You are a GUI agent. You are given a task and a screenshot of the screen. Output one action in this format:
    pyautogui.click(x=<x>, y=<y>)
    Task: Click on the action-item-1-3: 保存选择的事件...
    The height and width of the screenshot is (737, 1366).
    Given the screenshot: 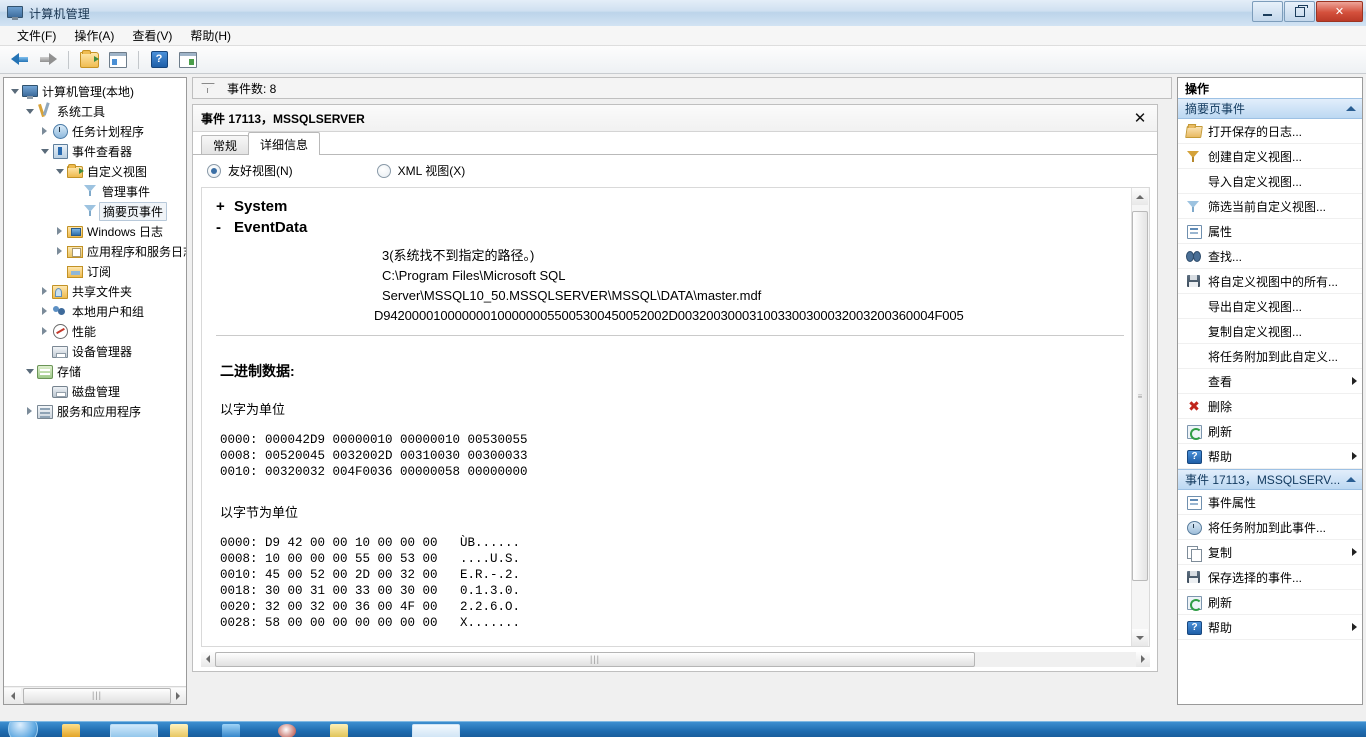 What is the action you would take?
    pyautogui.click(x=1270, y=577)
    